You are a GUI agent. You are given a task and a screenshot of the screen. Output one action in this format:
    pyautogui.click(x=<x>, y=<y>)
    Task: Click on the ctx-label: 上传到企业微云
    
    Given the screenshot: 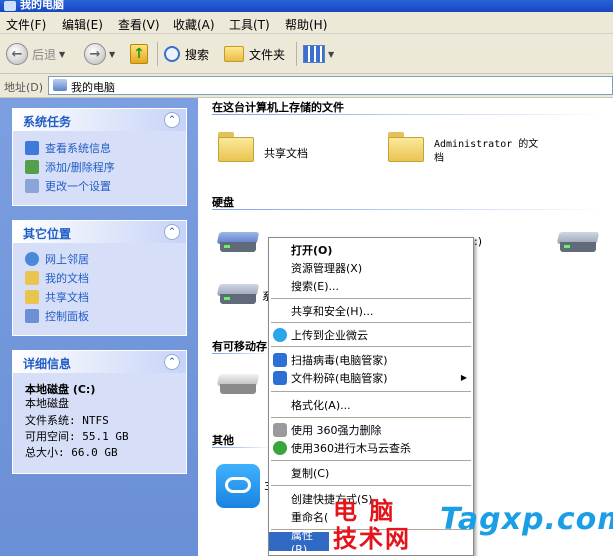 What is the action you would take?
    pyautogui.click(x=329, y=335)
    